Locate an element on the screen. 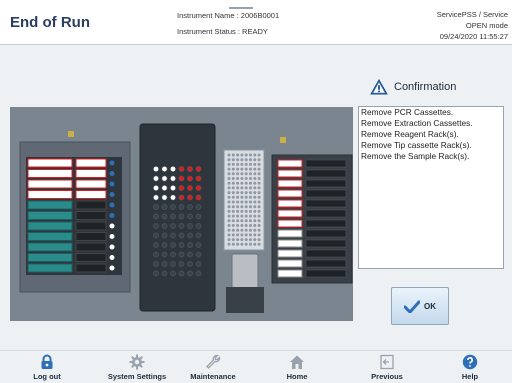  pull-tab is located at coordinates (241, 8).